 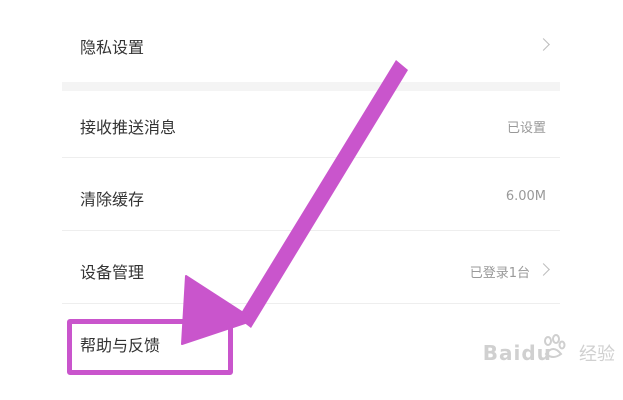 I want to click on baidu-jingyan-watermark: Baidu 经验, so click(x=548, y=350).